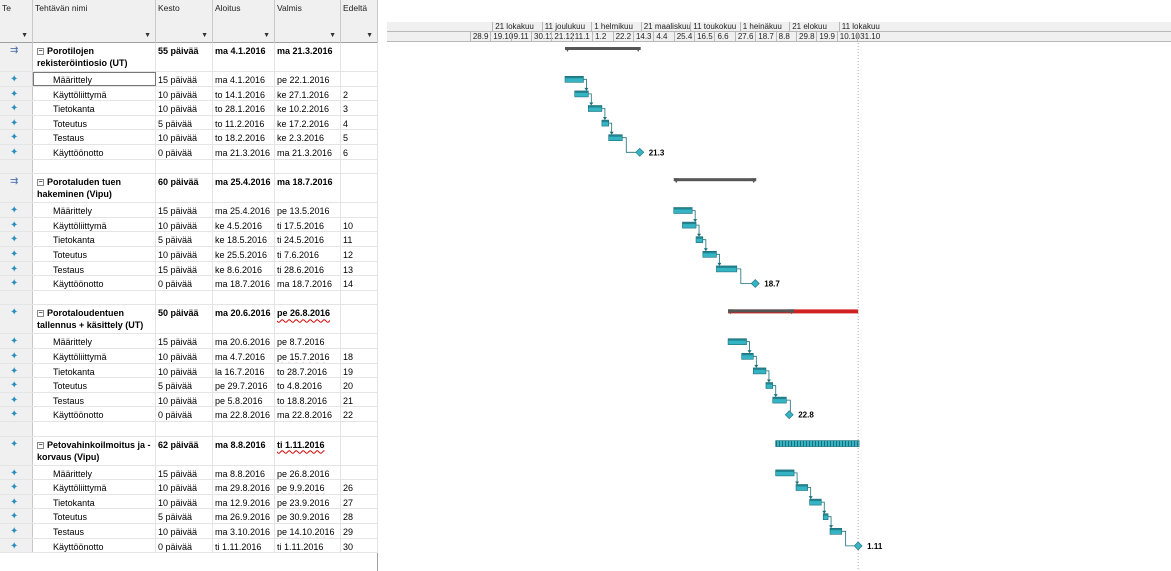 Image resolution: width=1171 pixels, height=571 pixels. Describe the element at coordinates (94, 450) in the screenshot. I see `cell-name: − Petovahinkoilmoitus ja -korvaus (Vipu)` at that location.